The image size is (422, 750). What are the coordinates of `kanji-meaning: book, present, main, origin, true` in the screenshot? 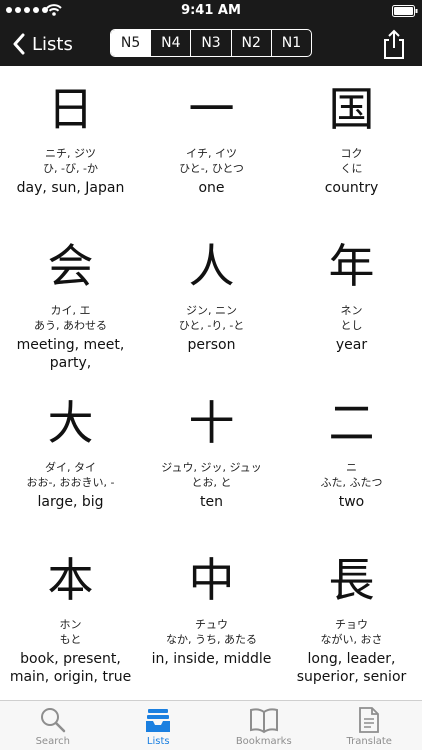 It's located at (70, 668).